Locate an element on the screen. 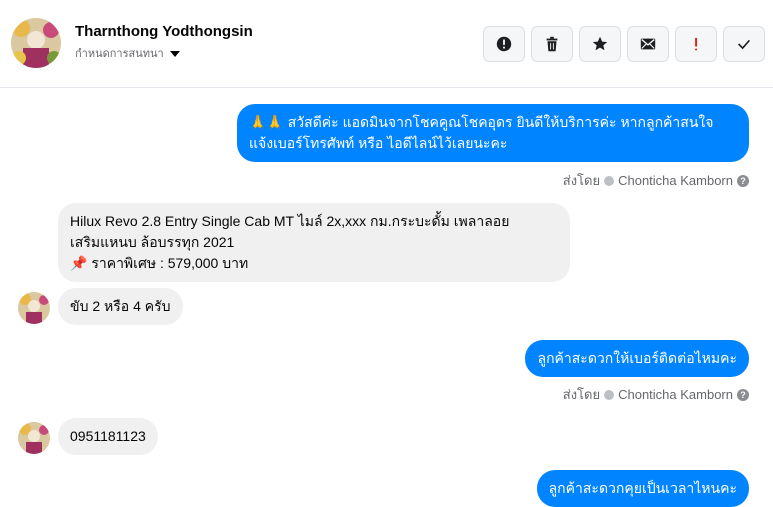 The image size is (773, 507). message-text: ขับ 2 หรือ 4 ครับ is located at coordinates (120, 306).